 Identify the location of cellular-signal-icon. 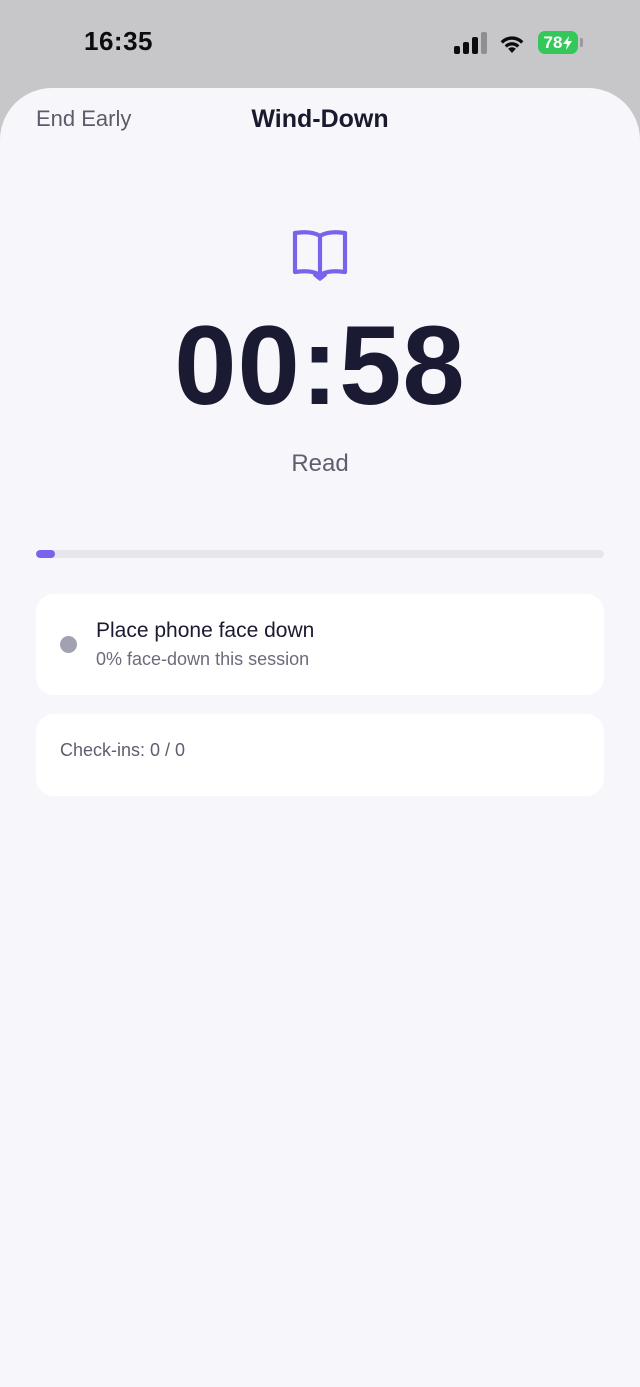
(471, 43).